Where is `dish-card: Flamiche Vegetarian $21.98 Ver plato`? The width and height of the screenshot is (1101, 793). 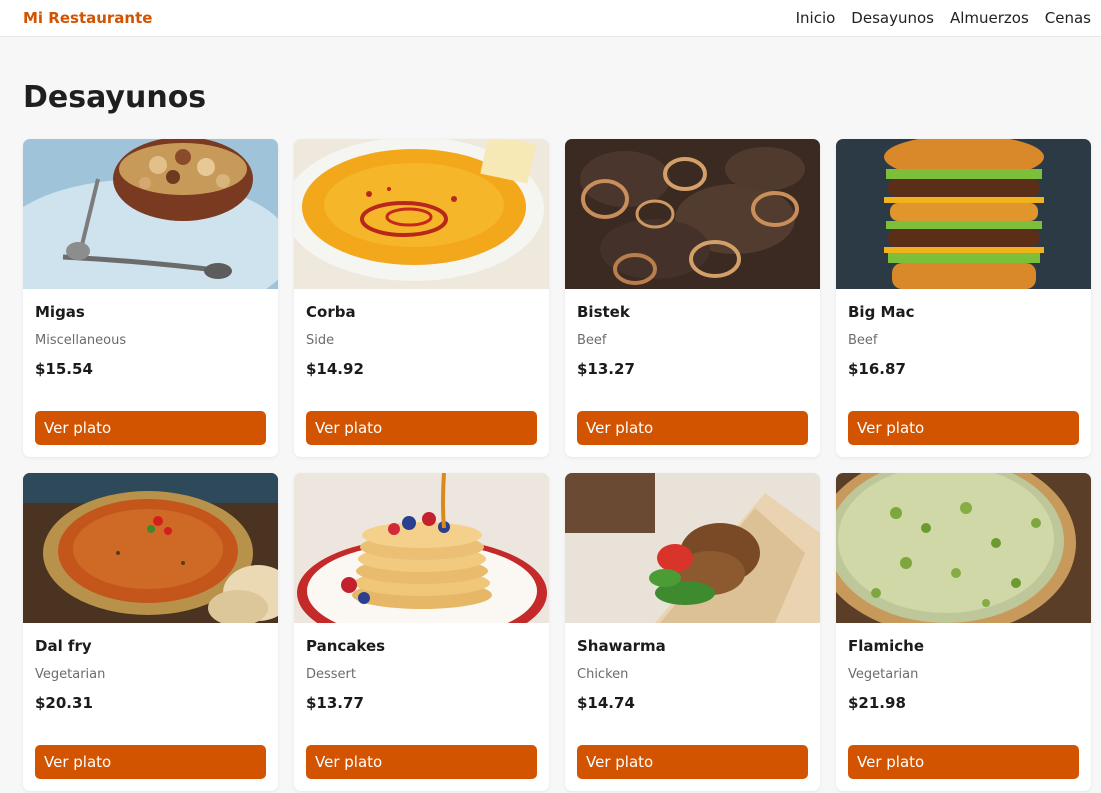 dish-card: Flamiche Vegetarian $21.98 Ver plato is located at coordinates (963, 632).